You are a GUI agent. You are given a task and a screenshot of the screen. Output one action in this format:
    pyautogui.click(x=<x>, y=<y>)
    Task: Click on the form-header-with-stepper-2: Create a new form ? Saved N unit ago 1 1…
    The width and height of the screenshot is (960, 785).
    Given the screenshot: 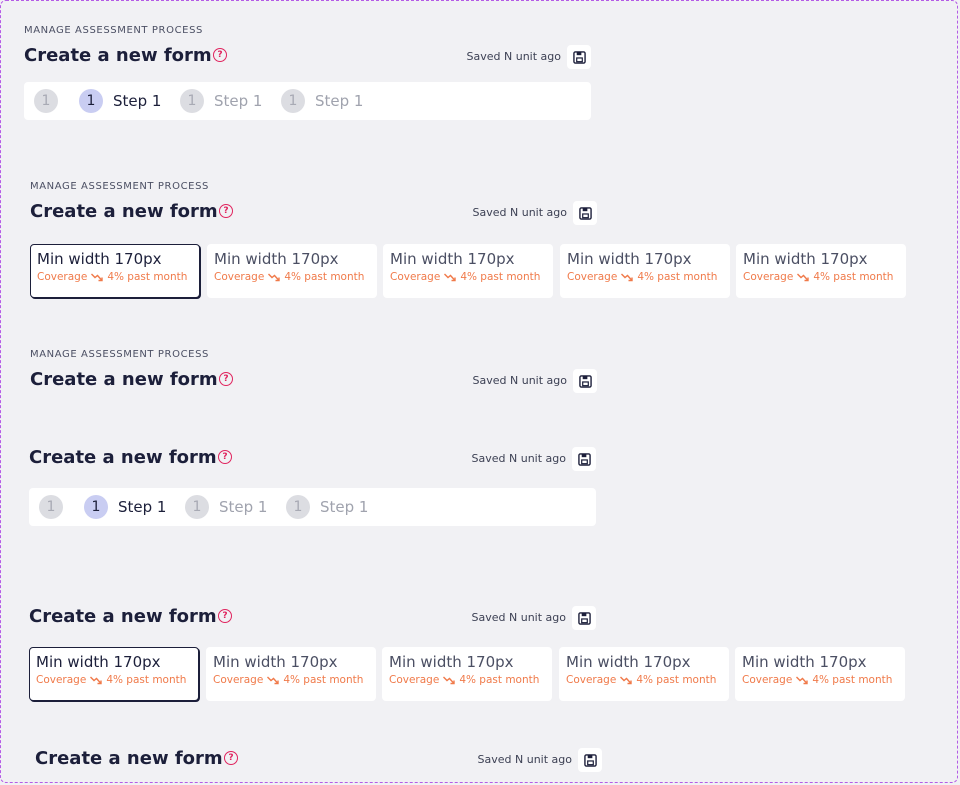 What is the action you would take?
    pyautogui.click(x=312, y=486)
    